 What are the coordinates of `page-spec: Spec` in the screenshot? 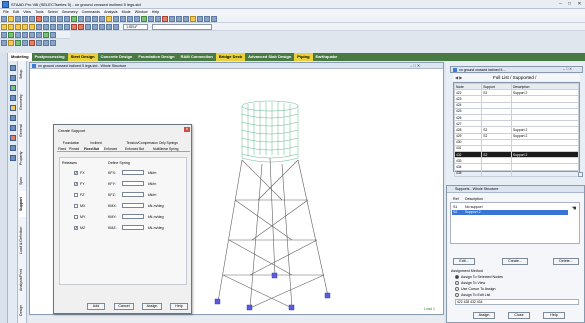 It's located at (22, 181).